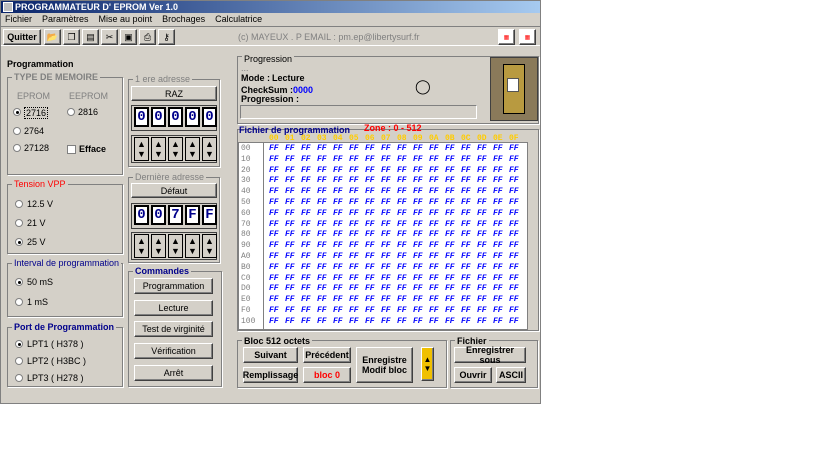 The image size is (819, 460). I want to click on last-spin-0-icon: ▲ ▼, so click(141, 246).